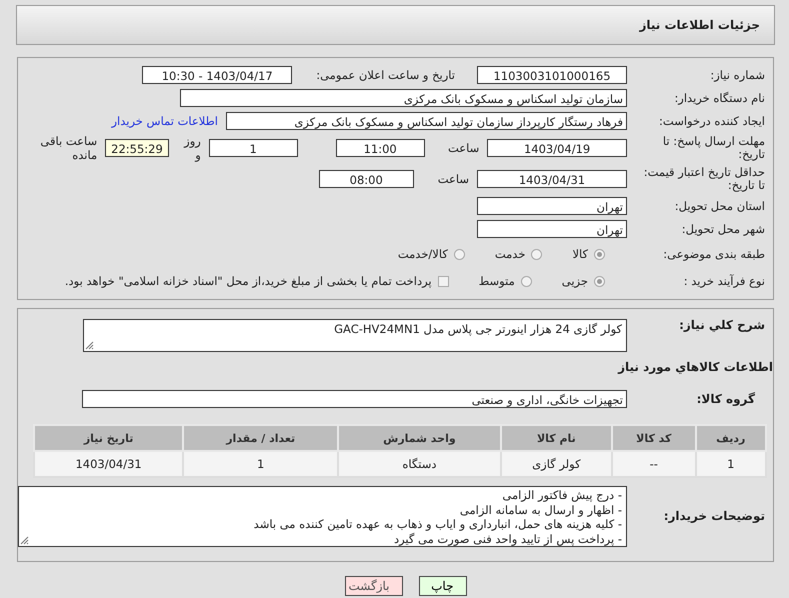  What do you see at coordinates (442, 586) in the screenshot?
I see `print-button: چاپ` at bounding box center [442, 586].